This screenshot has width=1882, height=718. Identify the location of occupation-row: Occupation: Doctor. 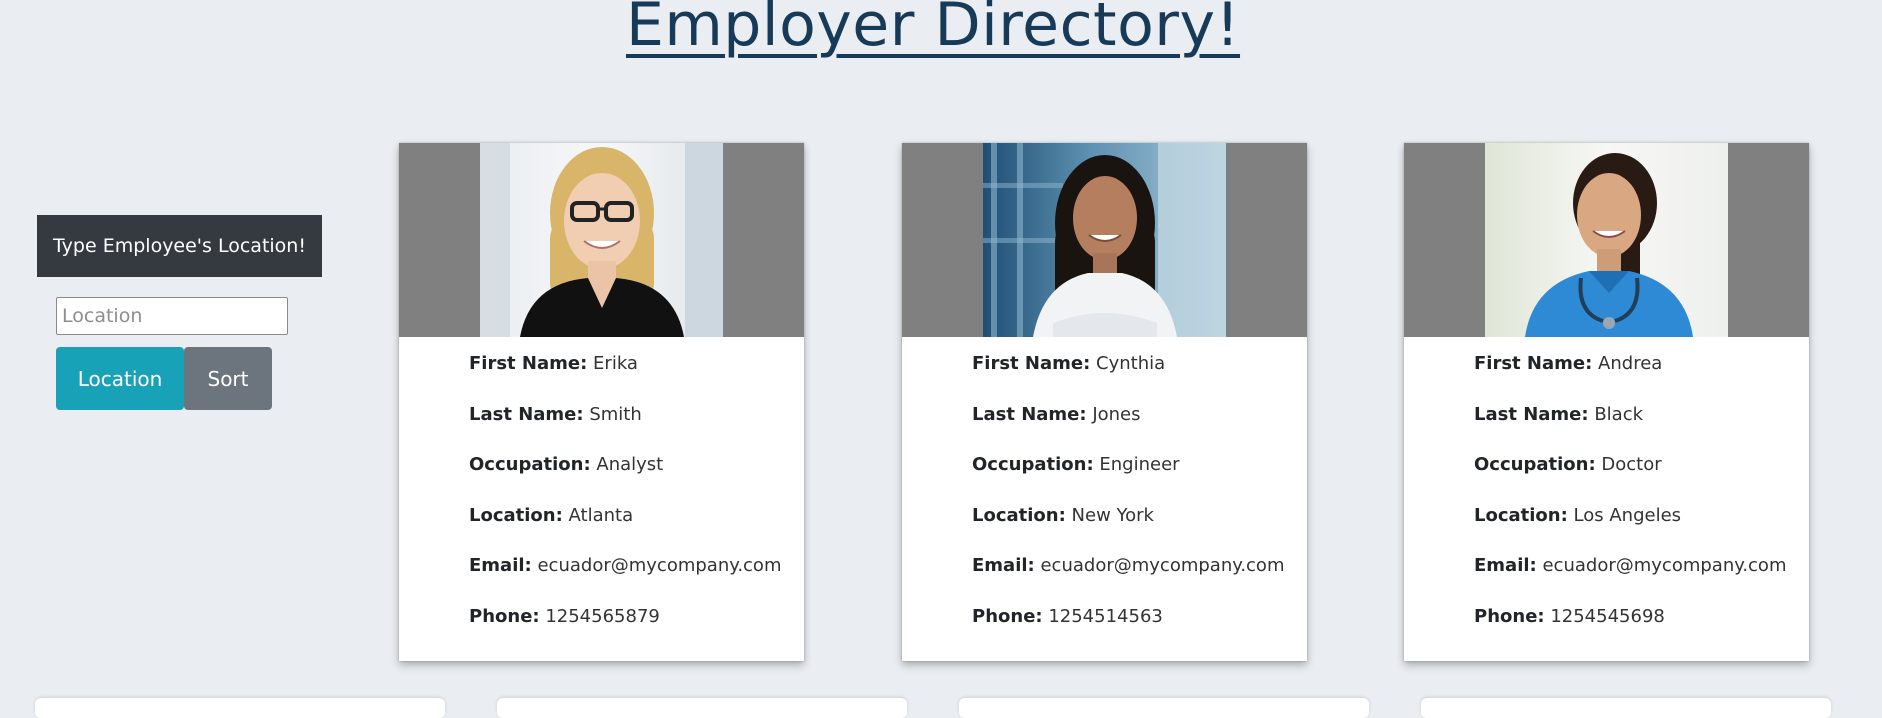
(1630, 479).